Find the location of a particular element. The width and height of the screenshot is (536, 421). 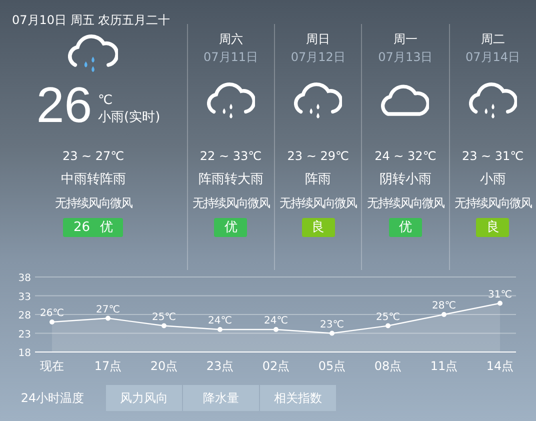

temperature-range: 24 ~ 32℃ is located at coordinates (405, 156).